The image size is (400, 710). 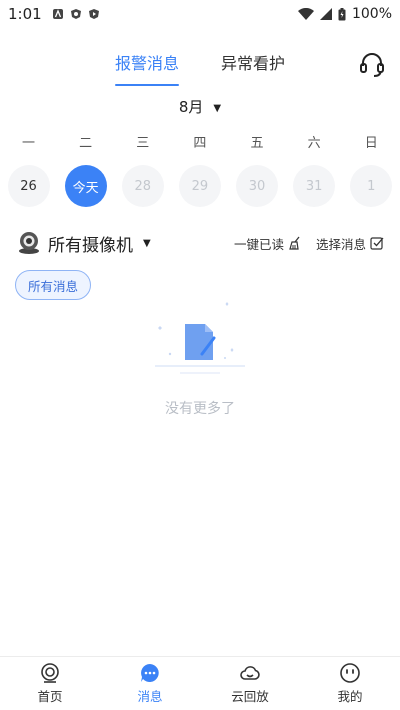 What do you see at coordinates (350, 673) in the screenshot?
I see `face-icon` at bounding box center [350, 673].